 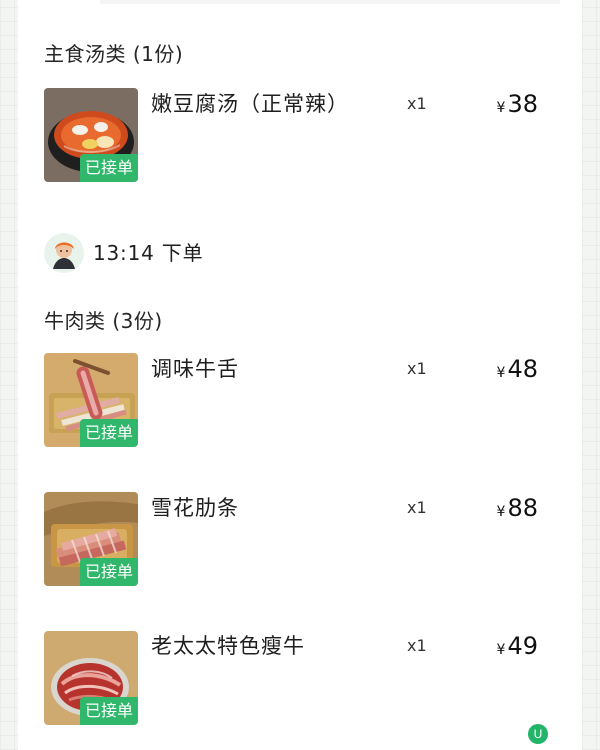 What do you see at coordinates (417, 507) in the screenshot?
I see `item-qty-marbled-ribs: x1` at bounding box center [417, 507].